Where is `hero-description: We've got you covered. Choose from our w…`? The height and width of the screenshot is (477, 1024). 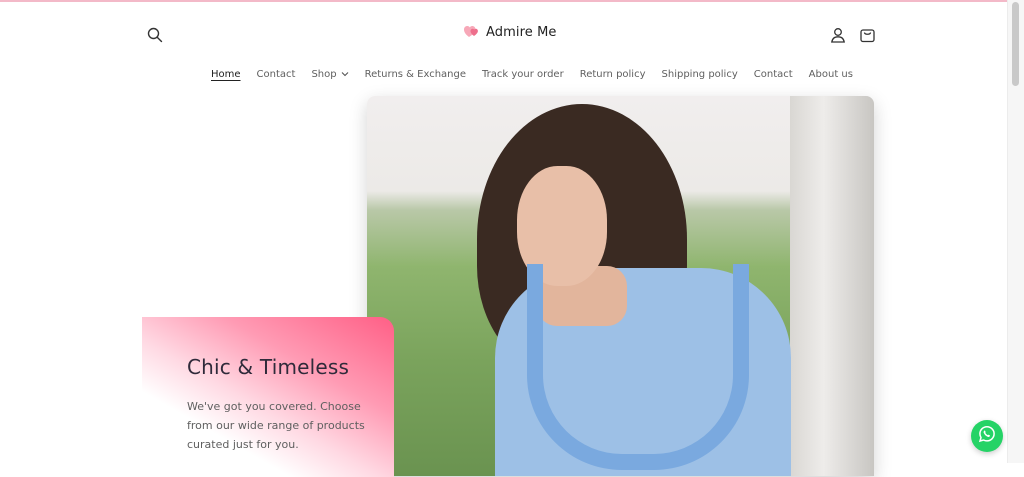 hero-description: We've got you covered. Choose from our w… is located at coordinates (276, 425).